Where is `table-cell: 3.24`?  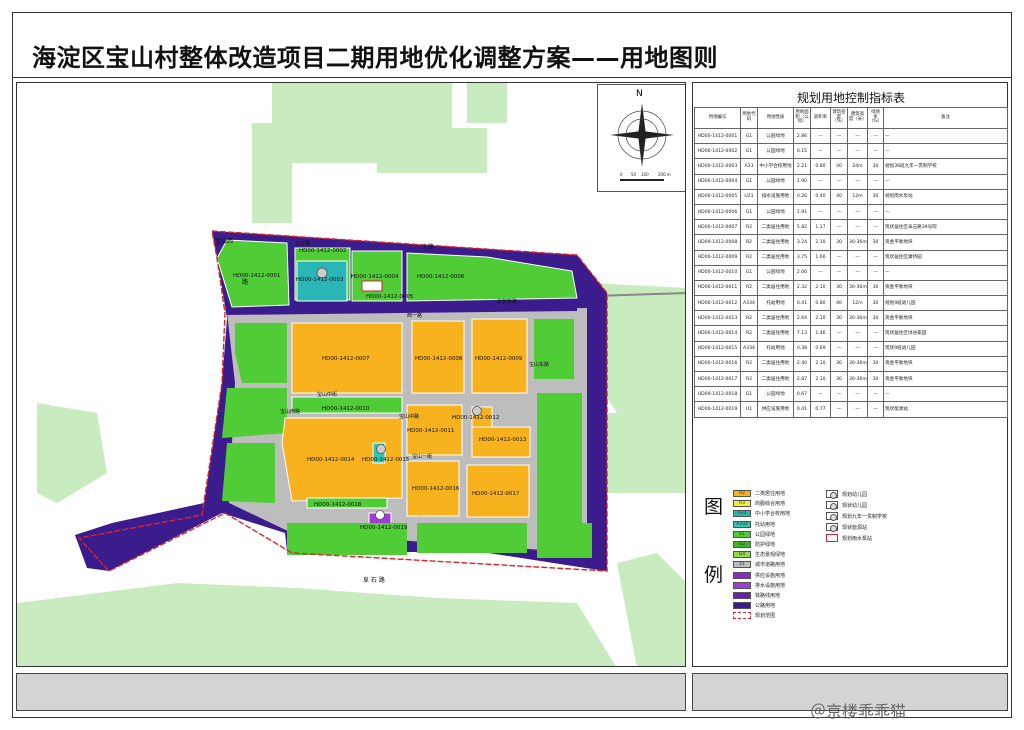 table-cell: 3.24 is located at coordinates (802, 242).